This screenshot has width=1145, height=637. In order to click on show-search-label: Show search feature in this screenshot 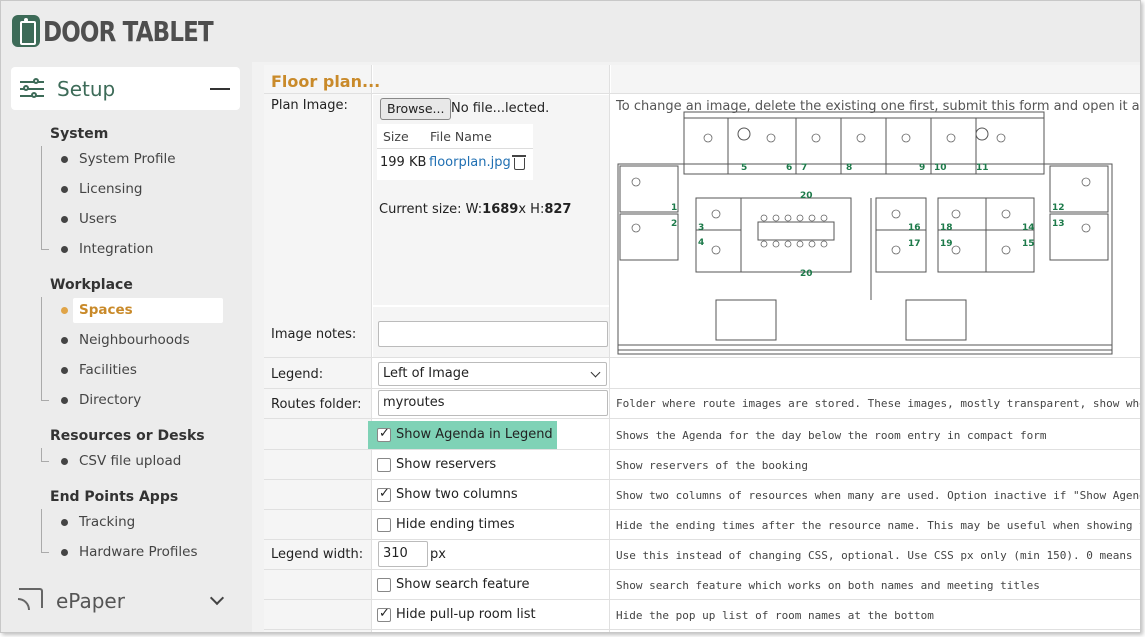, I will do `click(463, 584)`.